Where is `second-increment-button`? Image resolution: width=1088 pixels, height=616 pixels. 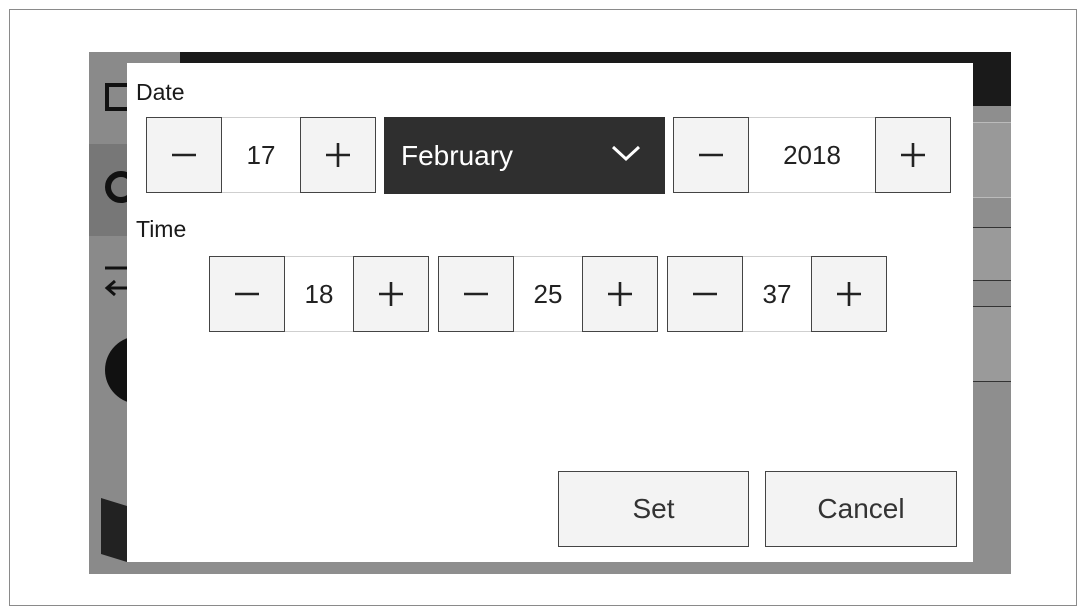
second-increment-button is located at coordinates (849, 294).